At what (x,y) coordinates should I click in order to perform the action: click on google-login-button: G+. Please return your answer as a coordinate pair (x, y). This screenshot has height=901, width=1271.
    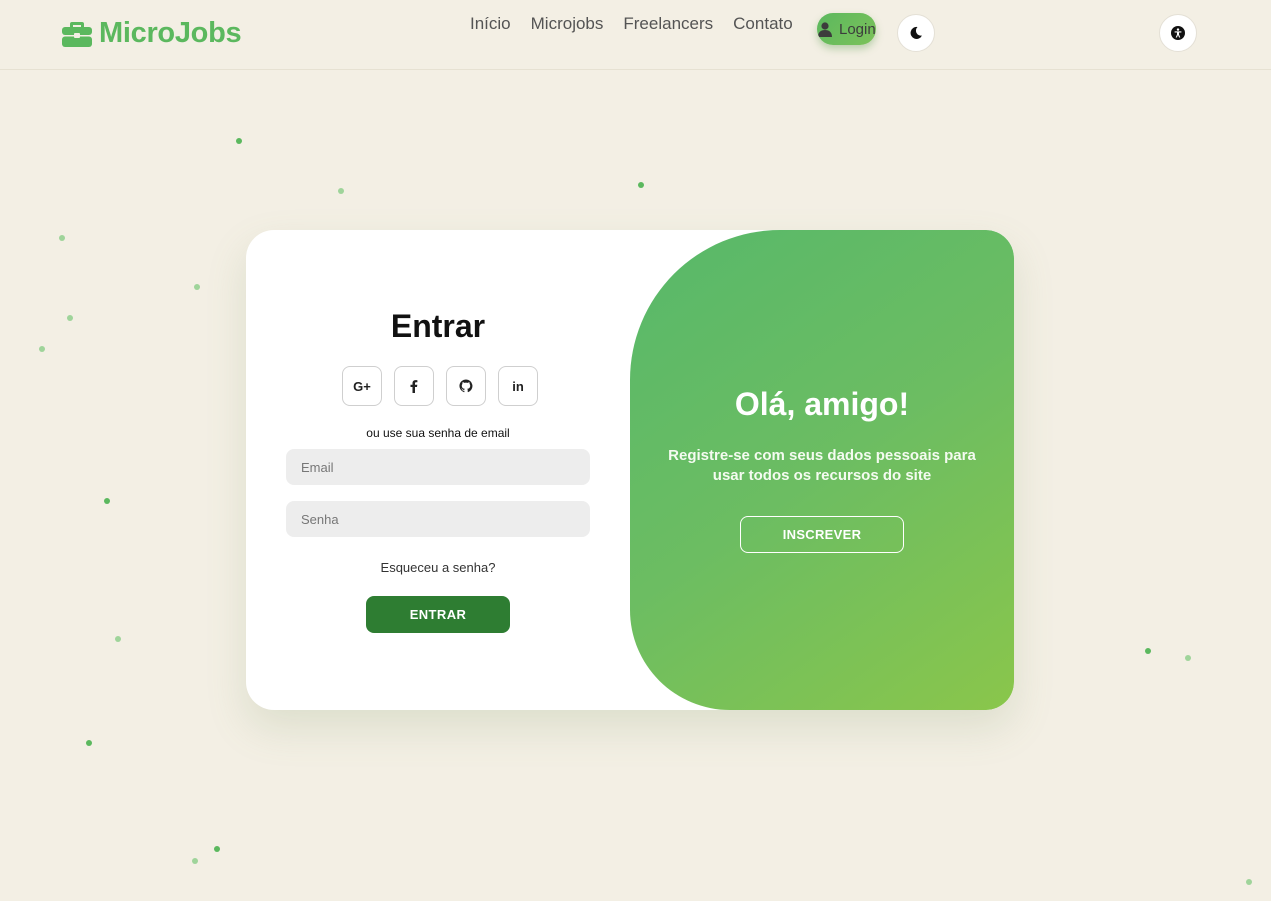
    Looking at the image, I should click on (362, 386).